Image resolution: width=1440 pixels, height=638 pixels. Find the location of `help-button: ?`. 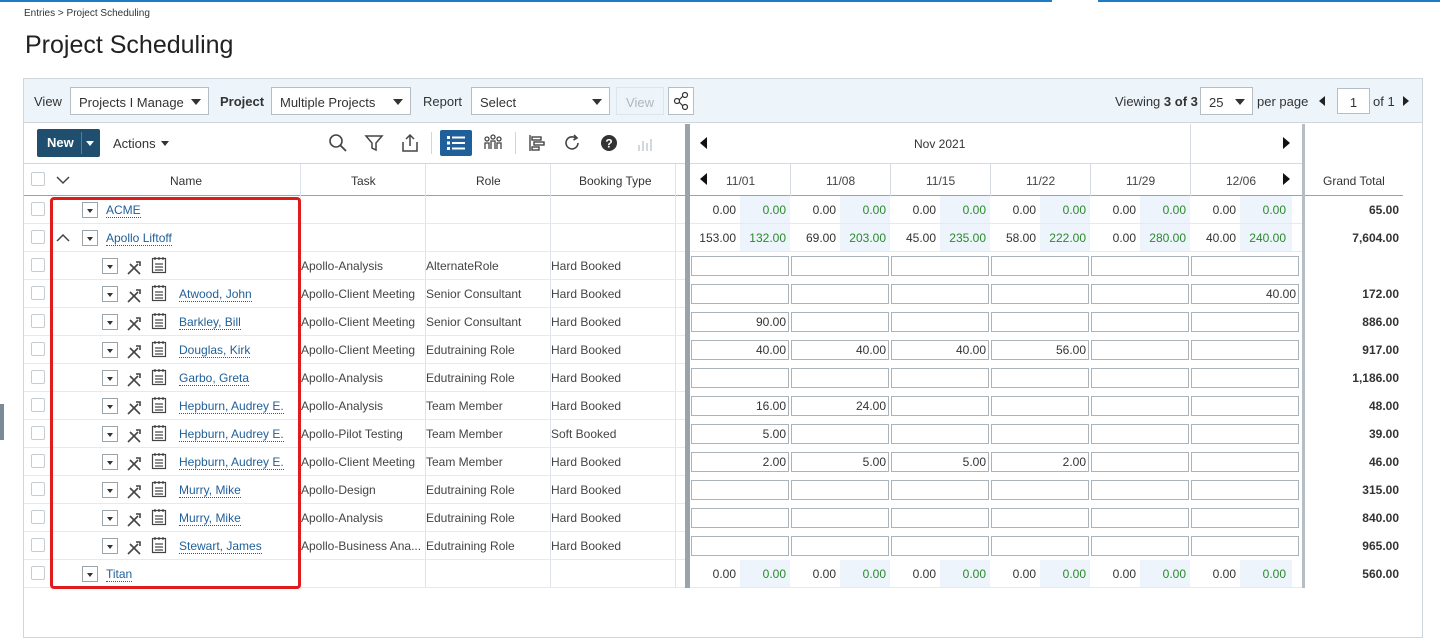

help-button: ? is located at coordinates (609, 143).